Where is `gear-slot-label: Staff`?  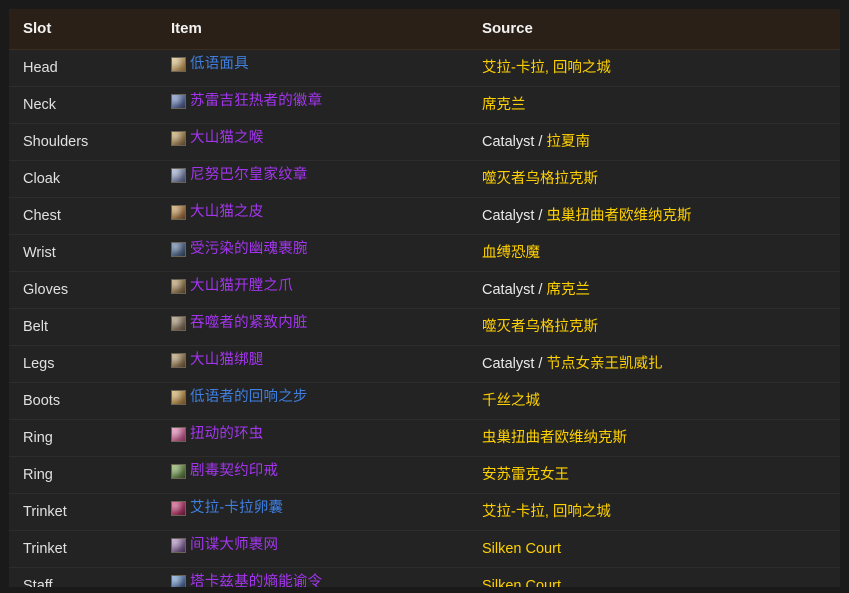
gear-slot-label: Staff is located at coordinates (38, 582).